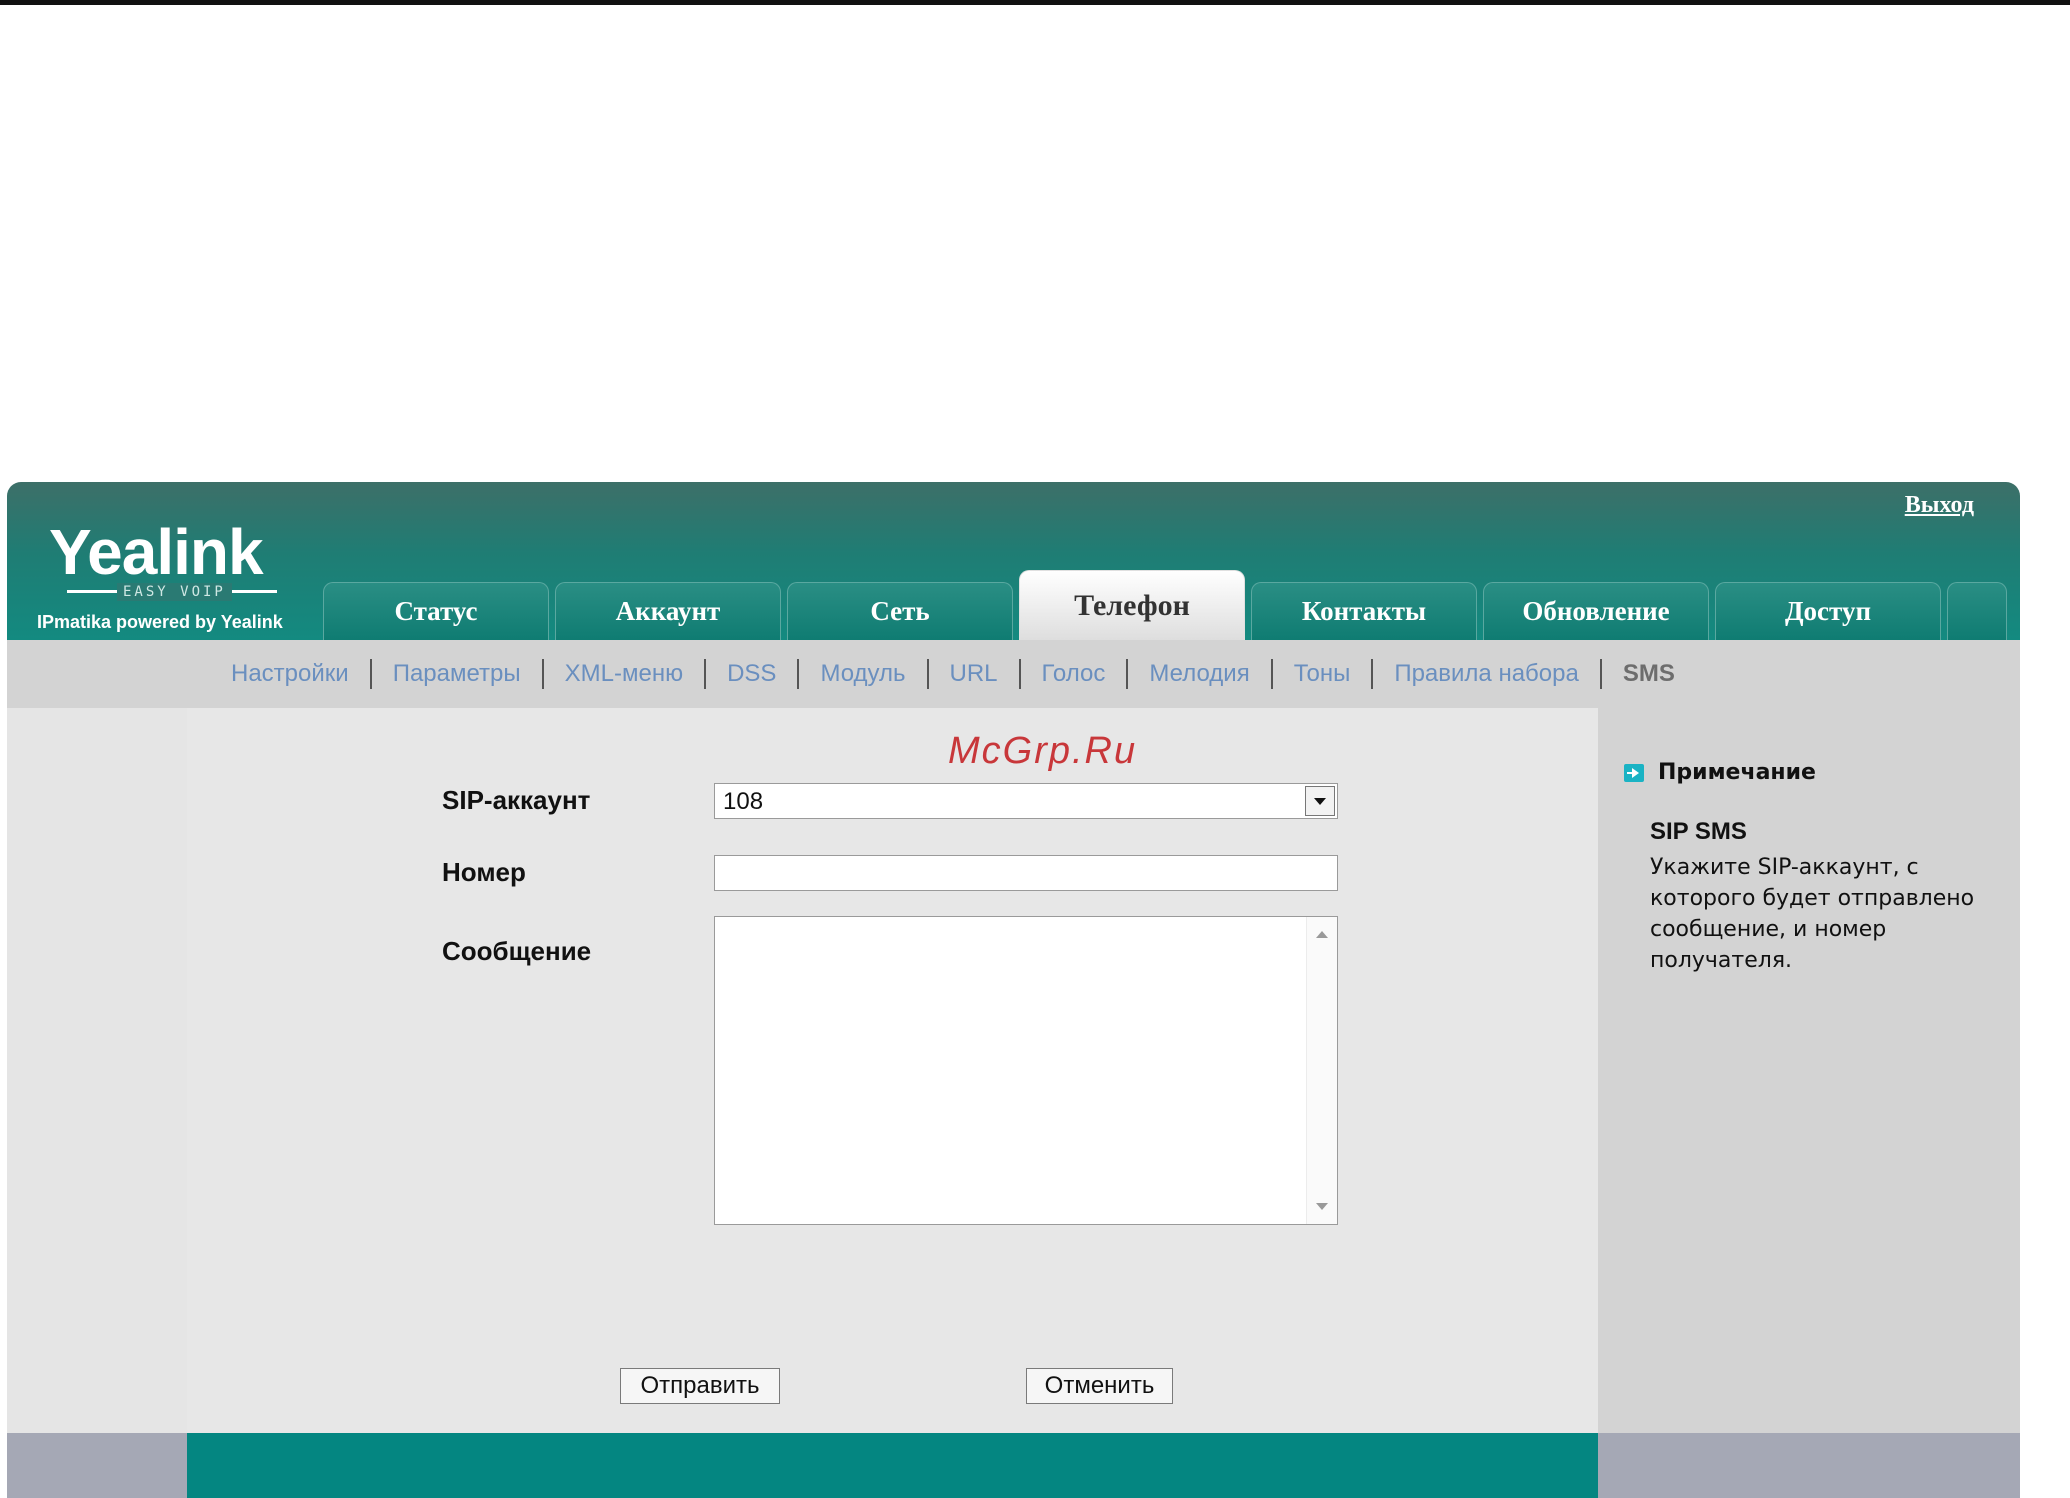 This screenshot has height=1498, width=2070. What do you see at coordinates (484, 872) in the screenshot?
I see `number-label: Номер` at bounding box center [484, 872].